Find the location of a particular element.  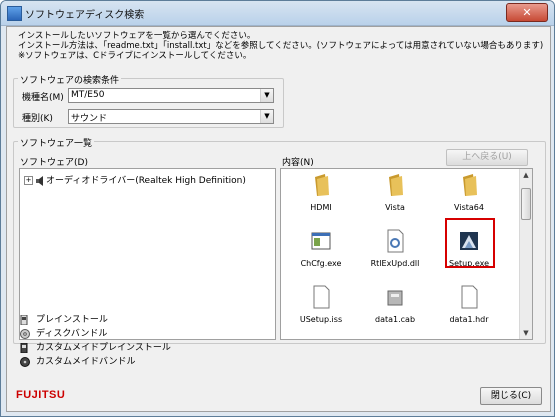

scroll-thumb is located at coordinates (526, 204).